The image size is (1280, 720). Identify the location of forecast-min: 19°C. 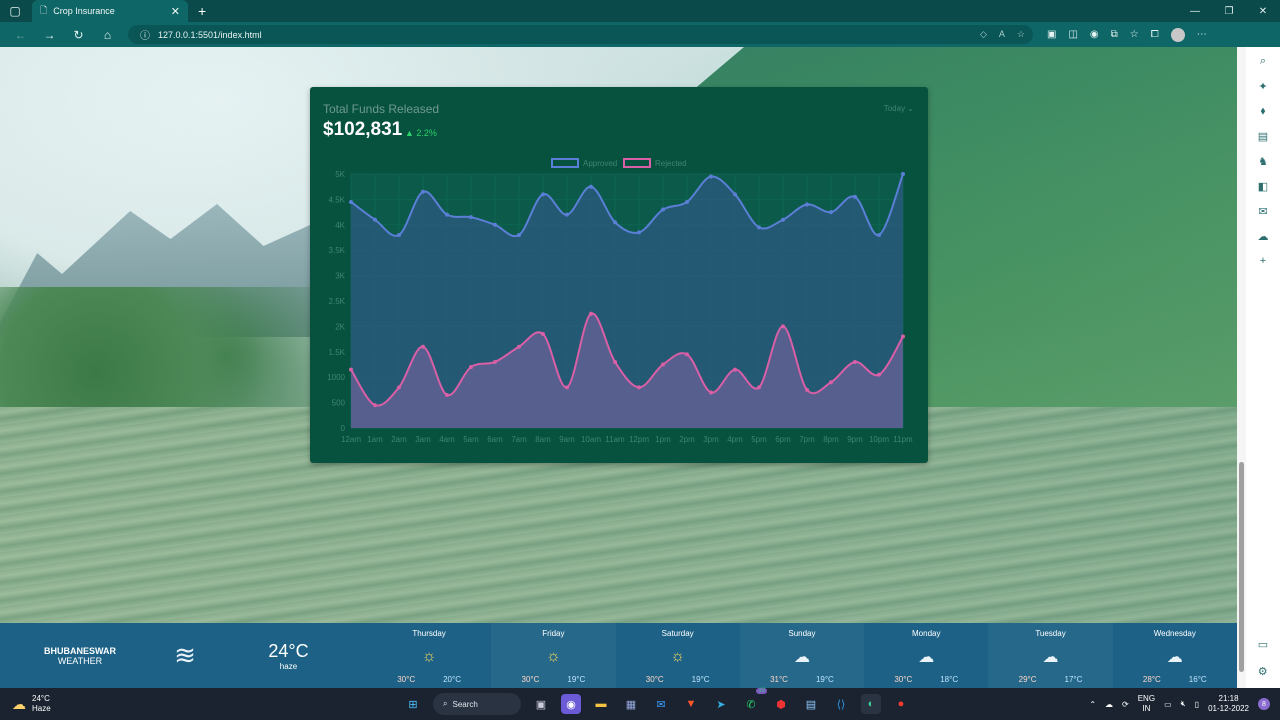
(824, 679).